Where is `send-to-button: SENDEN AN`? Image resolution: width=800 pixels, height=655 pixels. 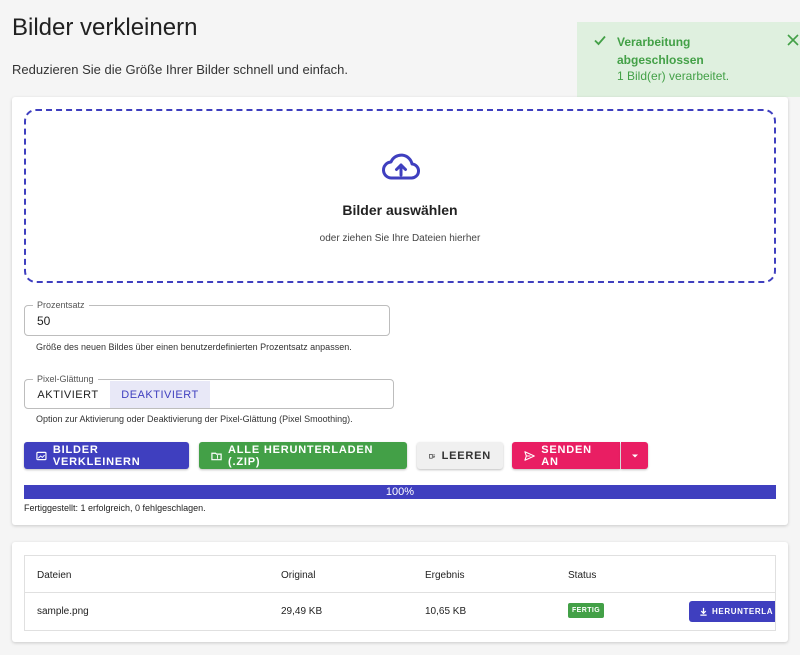
send-to-button: SENDEN AN is located at coordinates (566, 455).